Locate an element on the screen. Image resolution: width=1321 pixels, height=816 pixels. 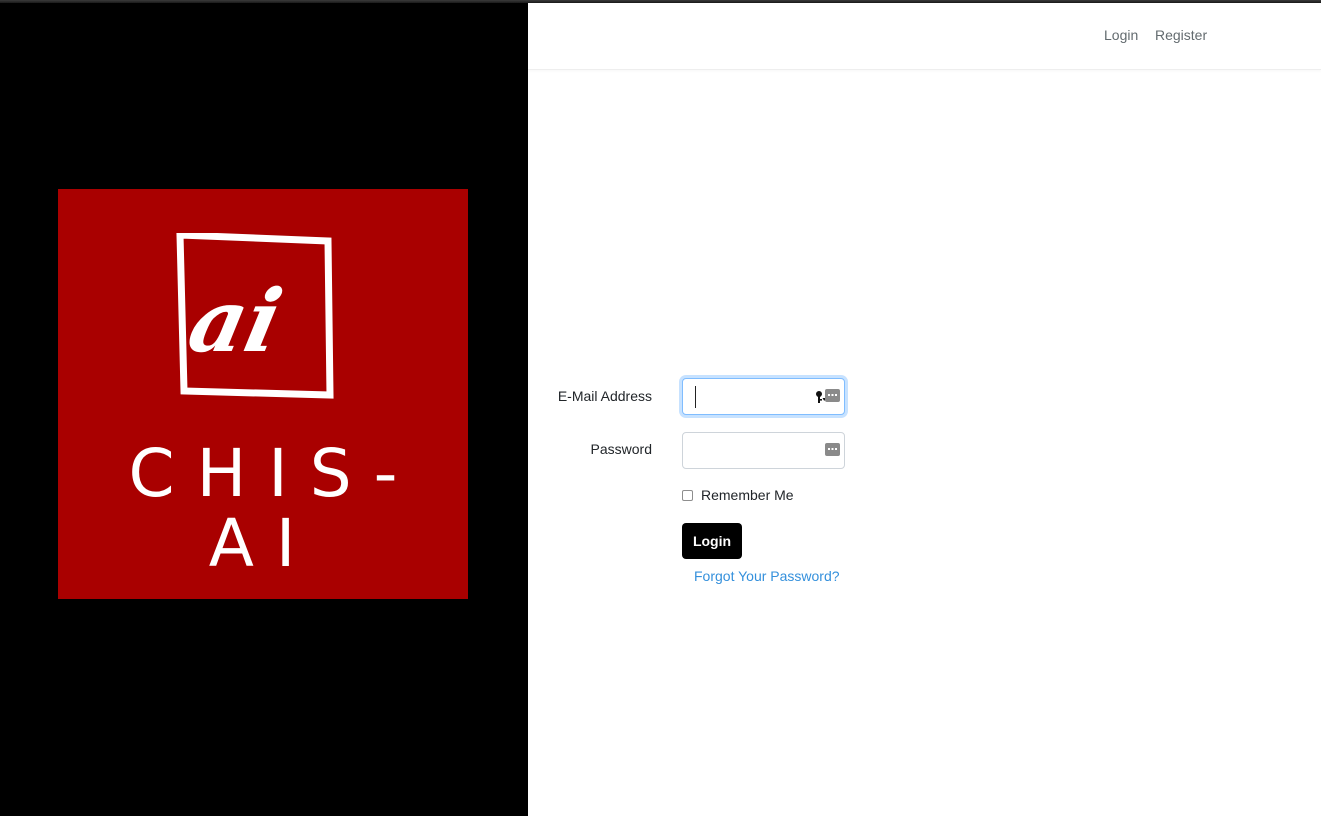
text-caret is located at coordinates (695, 397).